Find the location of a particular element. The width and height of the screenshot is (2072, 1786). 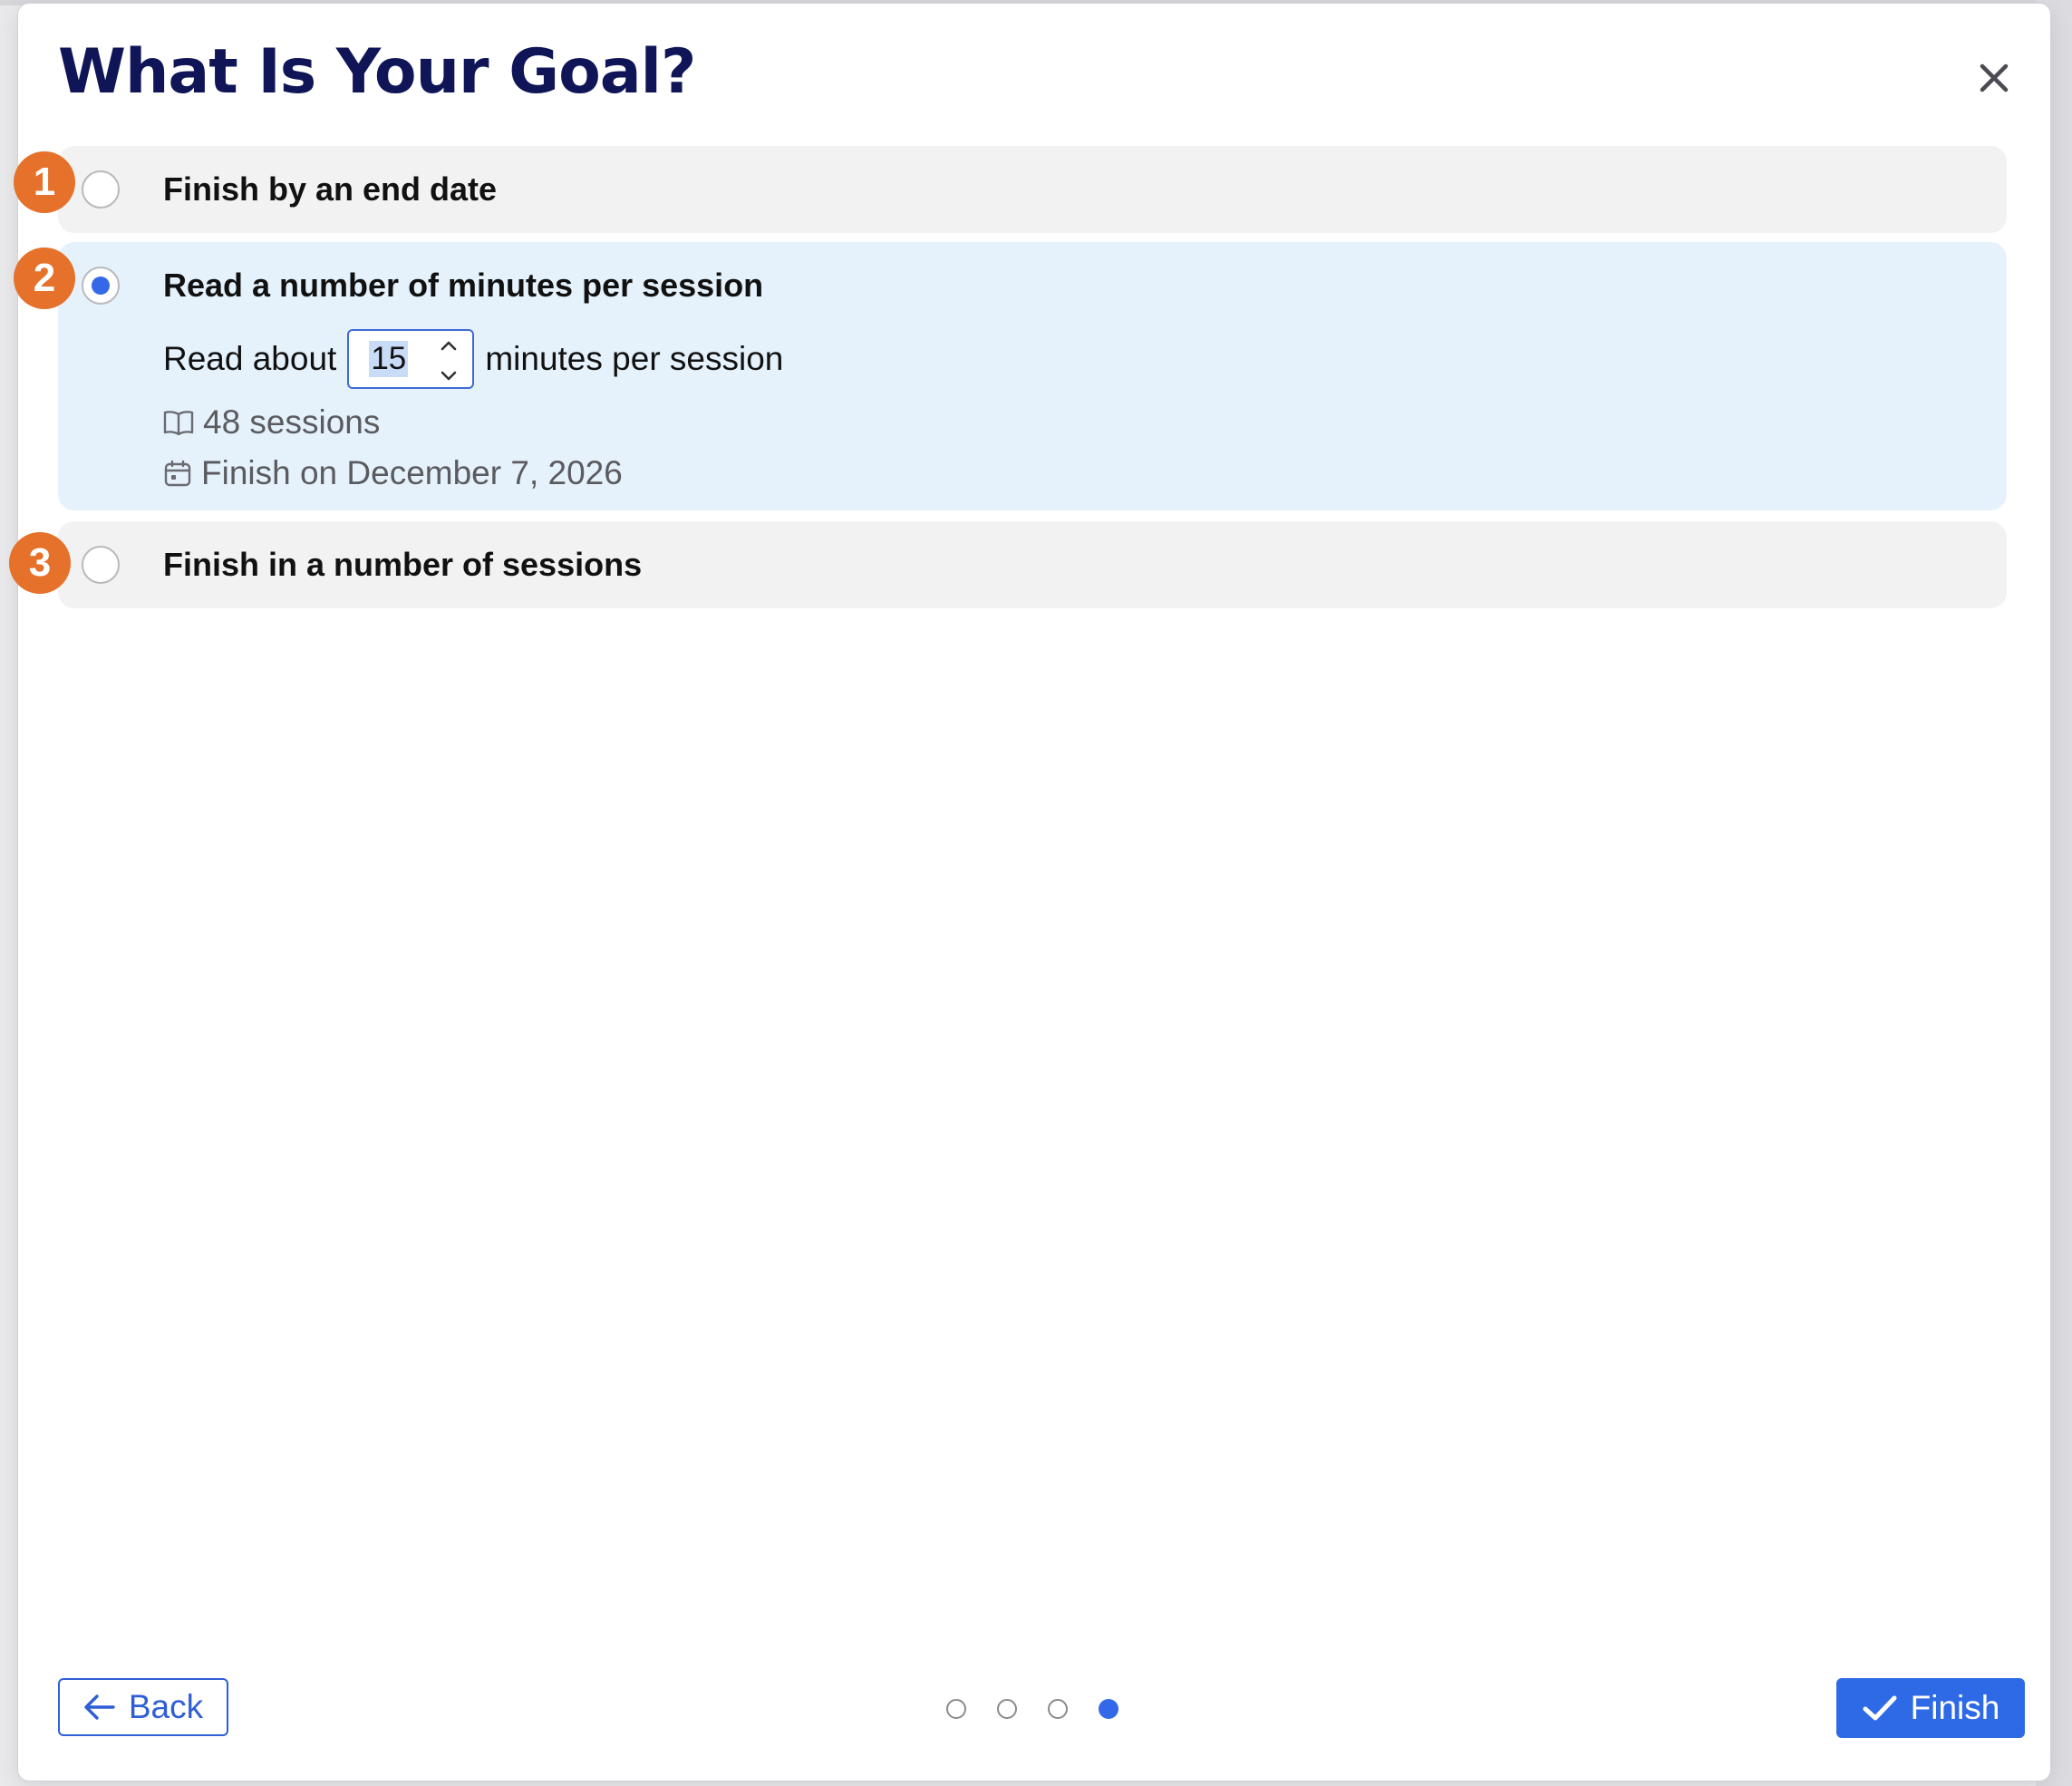

finish-date-summary: Finish on December 7, 2026 is located at coordinates (393, 473).